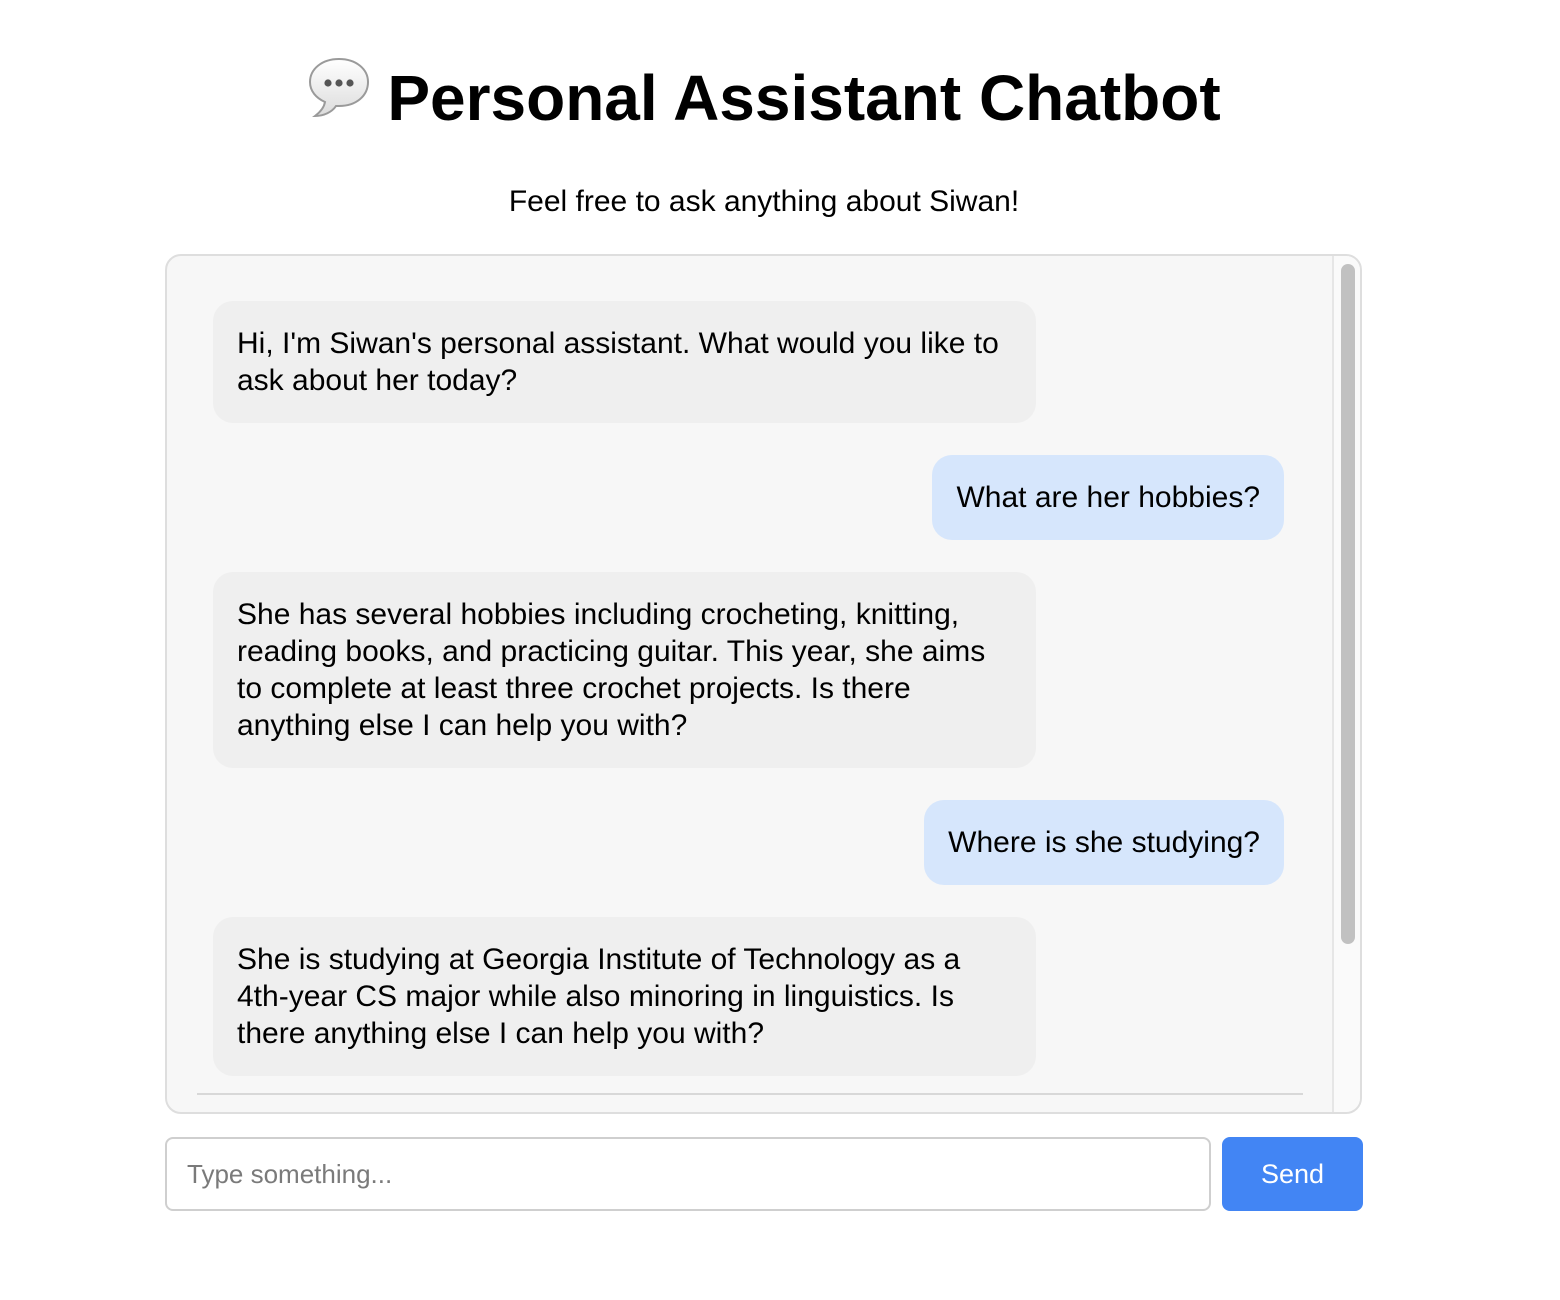 The image size is (1560, 1300). Describe the element at coordinates (339, 97) in the screenshot. I see `speech-bubble-icon` at that location.